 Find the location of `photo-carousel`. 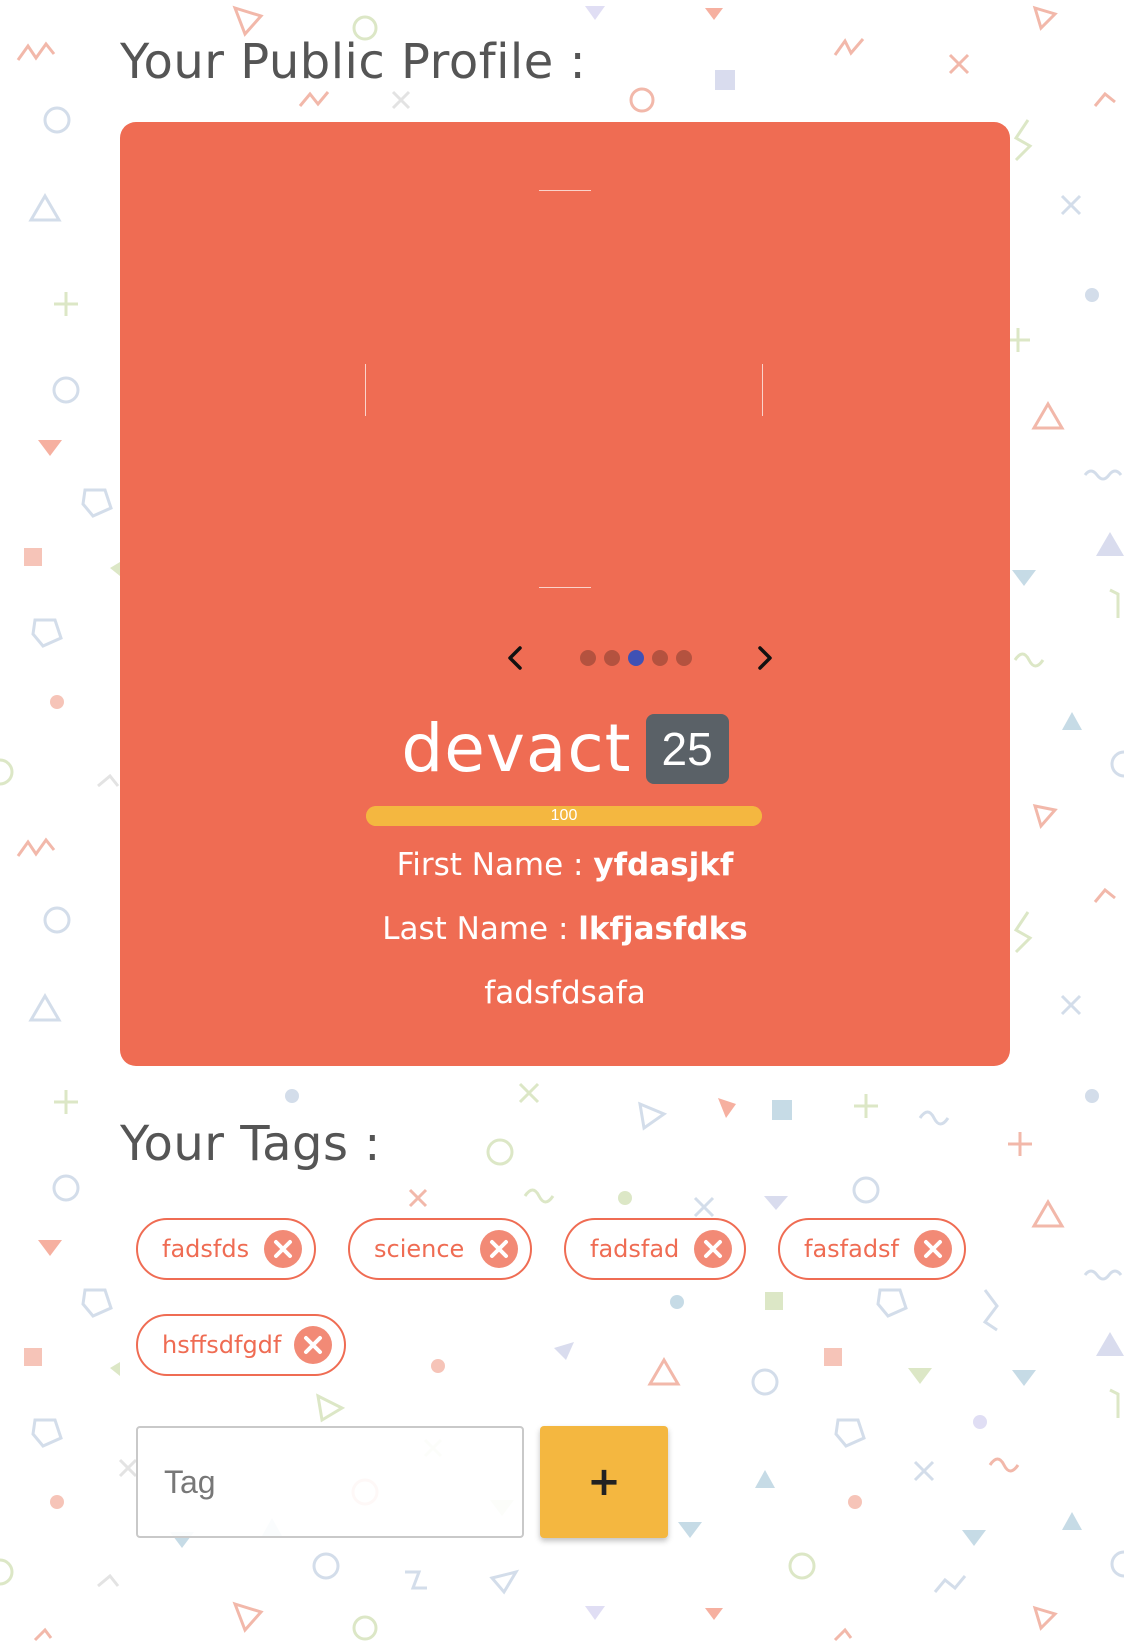

photo-carousel is located at coordinates (564, 389).